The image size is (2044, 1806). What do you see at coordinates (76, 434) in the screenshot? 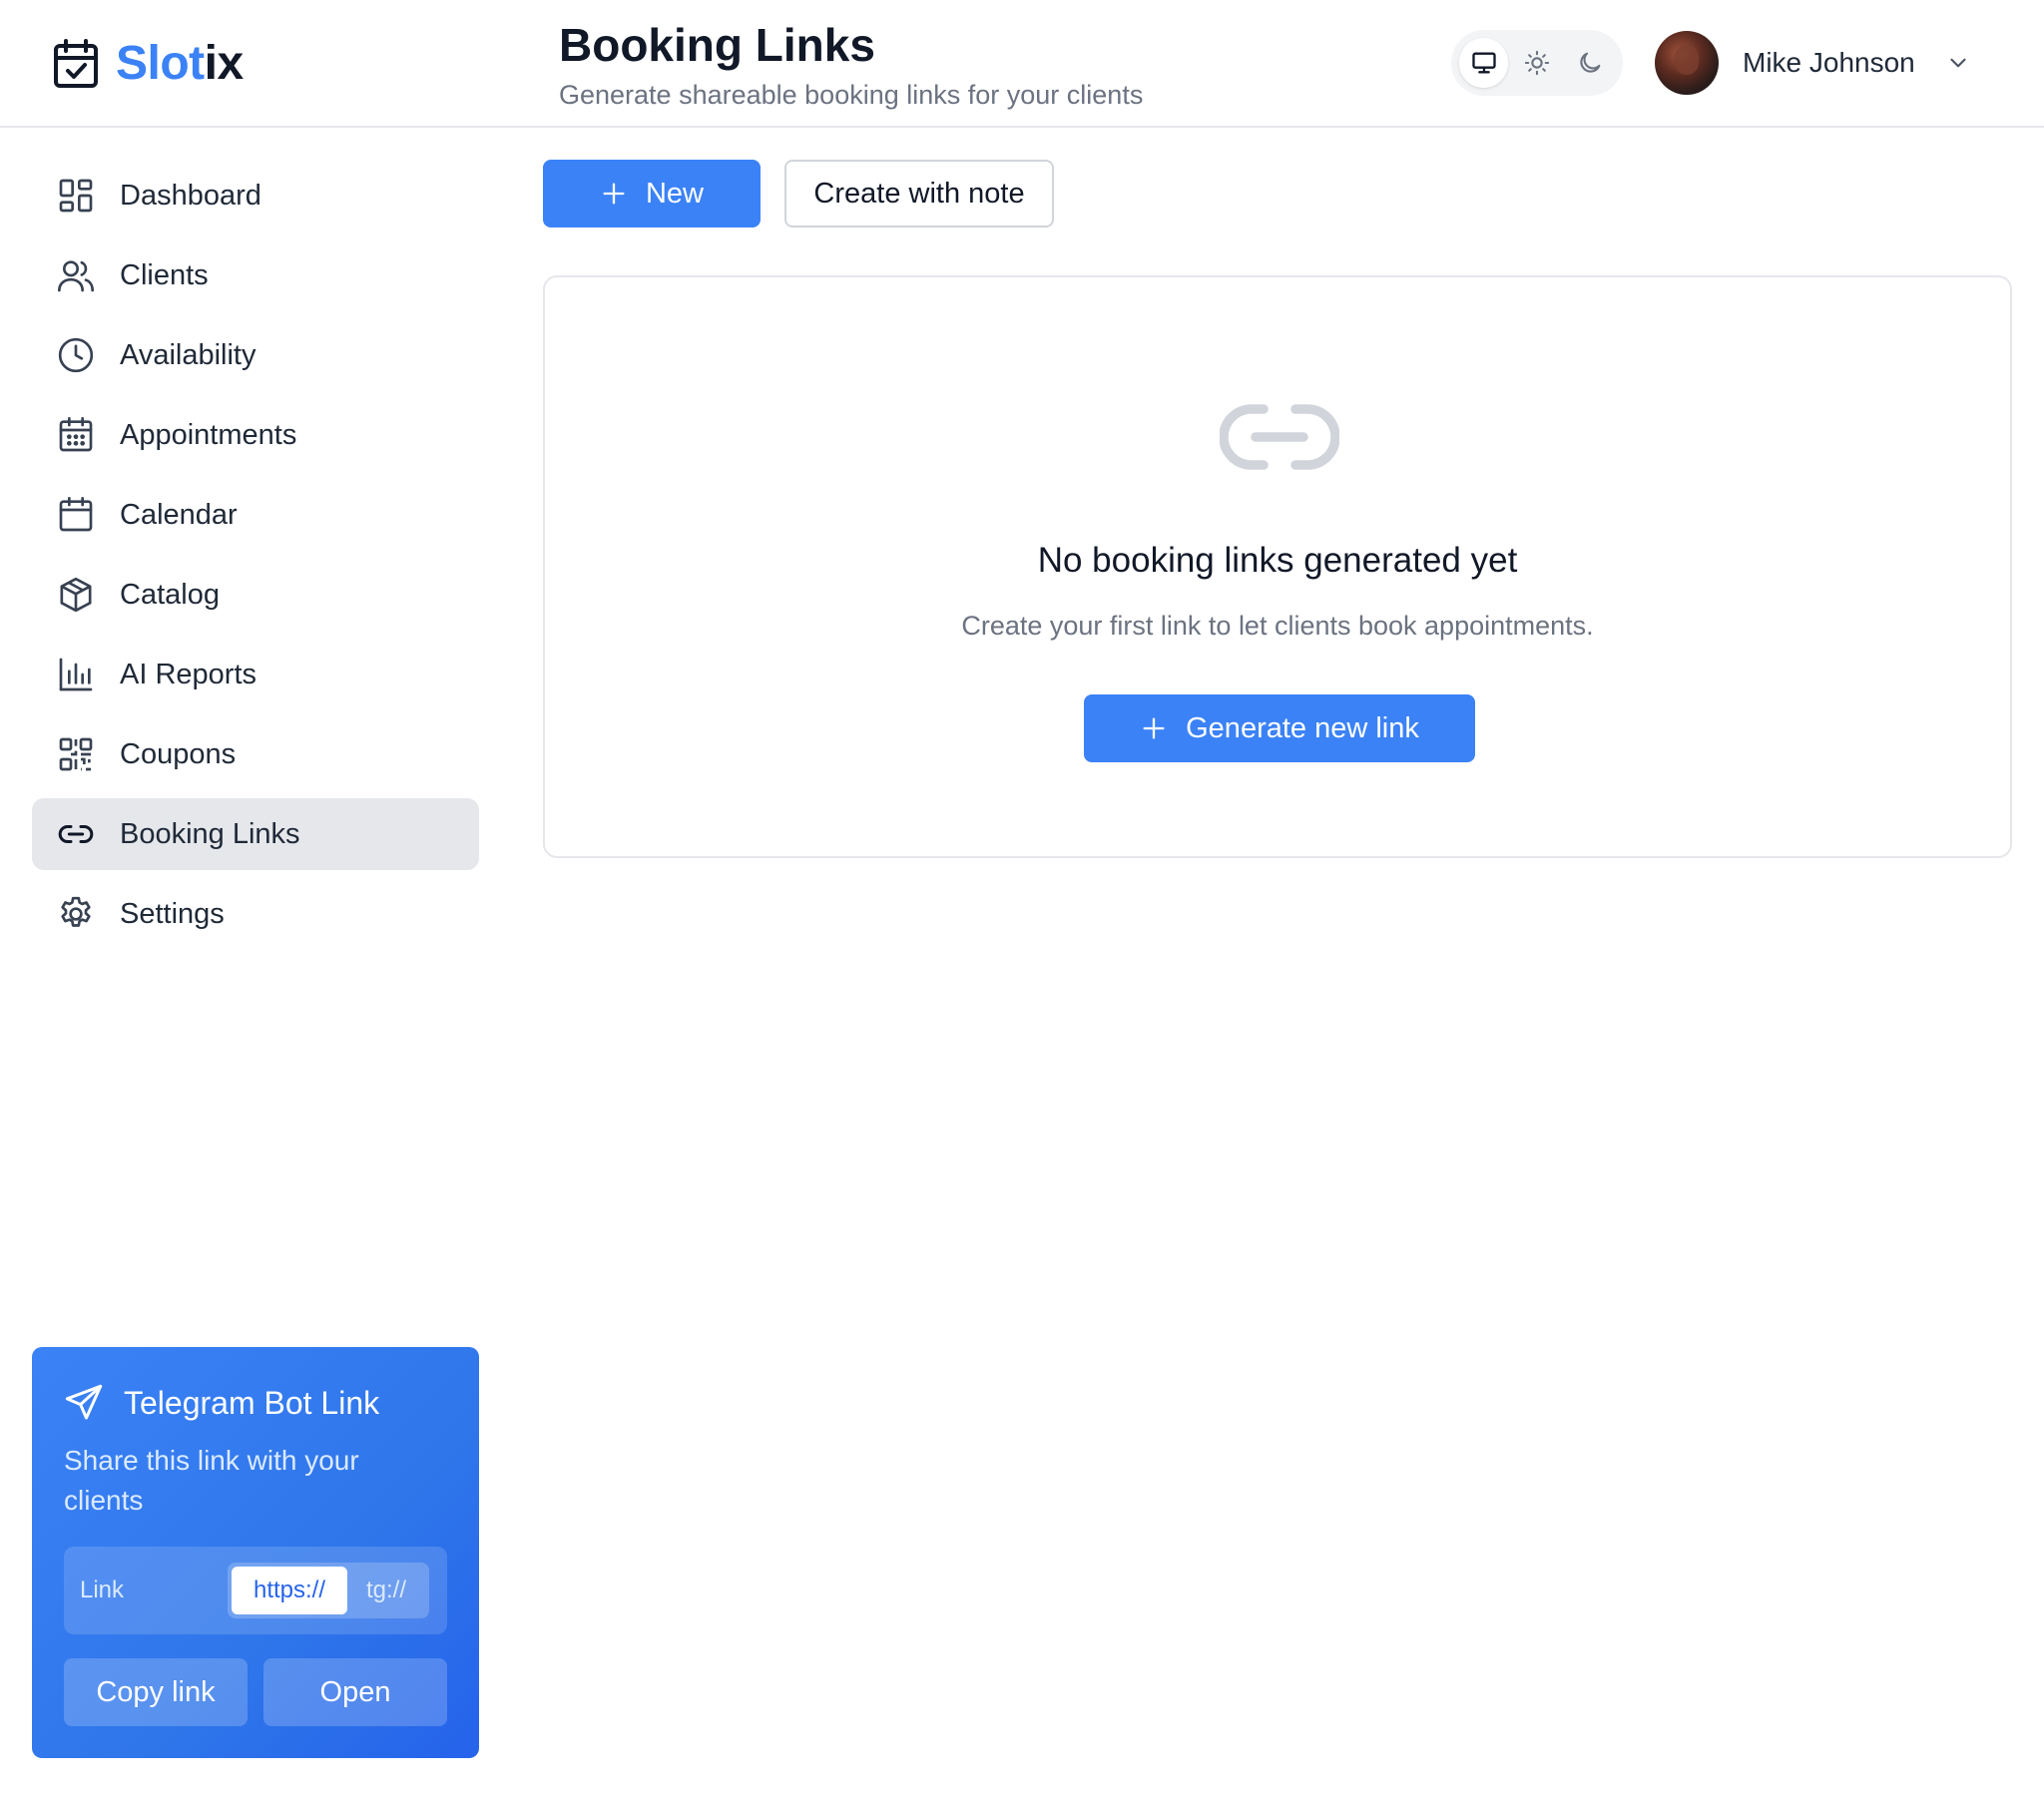
I see `calendar-grid-icon` at bounding box center [76, 434].